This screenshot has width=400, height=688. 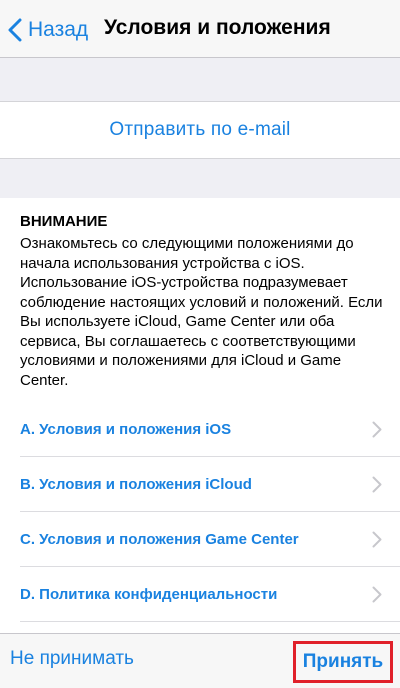 I want to click on notice-heading: ВНИМАНИЕ, so click(x=64, y=221).